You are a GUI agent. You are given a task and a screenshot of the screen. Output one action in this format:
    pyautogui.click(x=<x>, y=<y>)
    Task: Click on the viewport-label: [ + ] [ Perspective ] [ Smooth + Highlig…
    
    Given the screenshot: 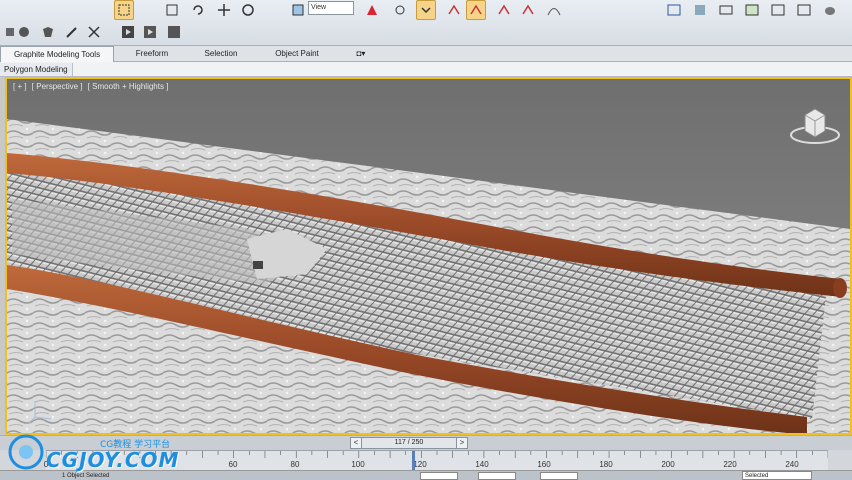 What is the action you would take?
    pyautogui.click(x=92, y=86)
    